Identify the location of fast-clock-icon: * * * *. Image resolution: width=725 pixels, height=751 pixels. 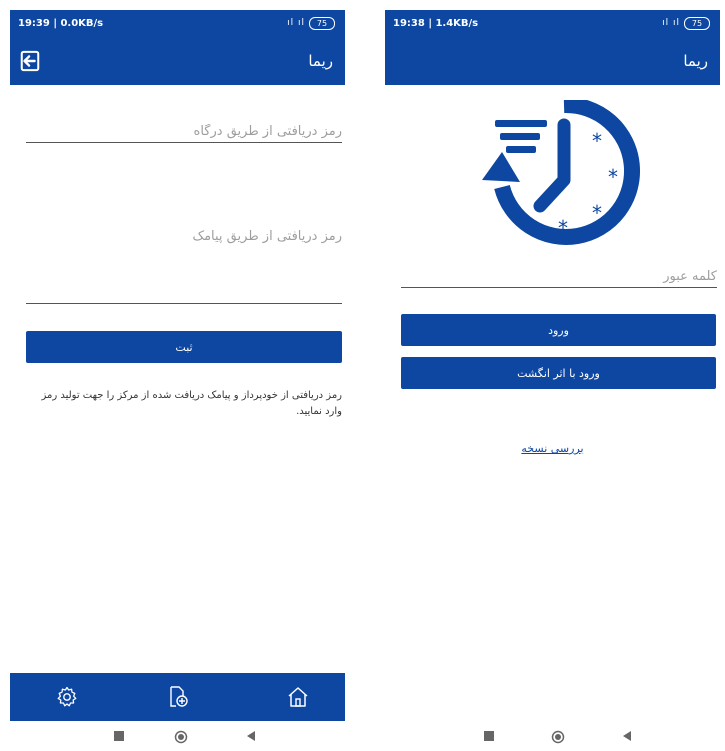
(561, 172).